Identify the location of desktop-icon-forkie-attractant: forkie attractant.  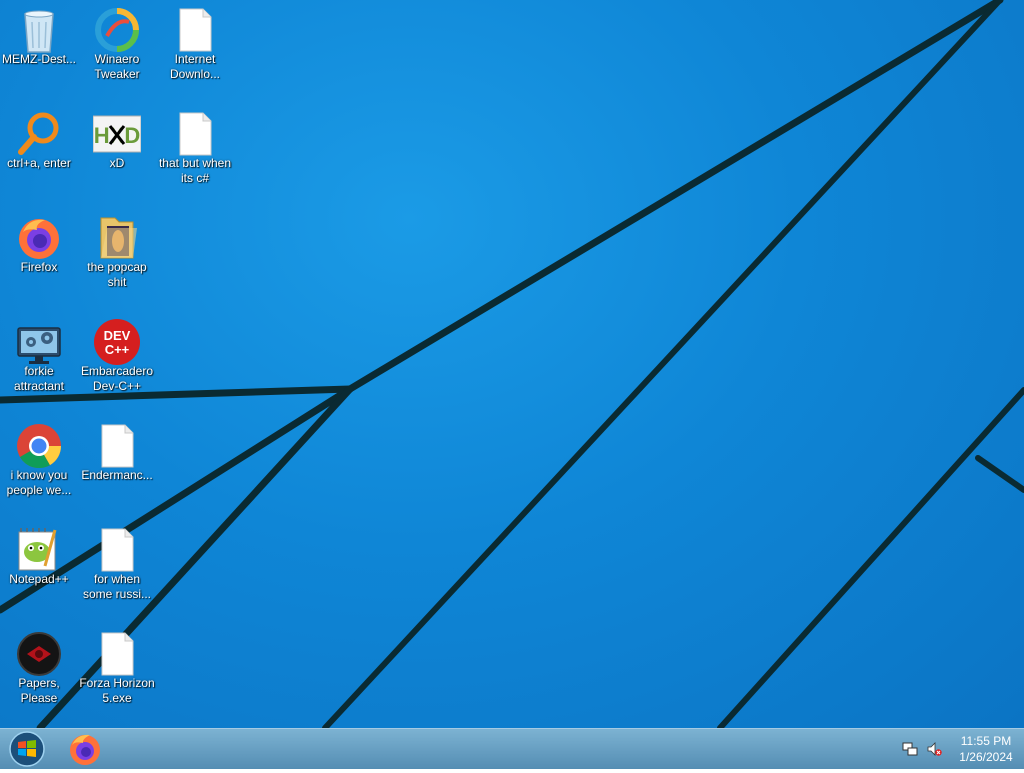
(39, 364).